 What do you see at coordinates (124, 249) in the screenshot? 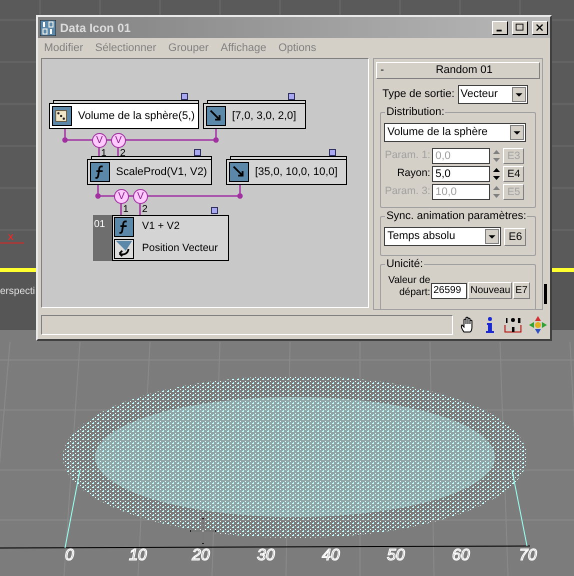
I see `output-icon` at bounding box center [124, 249].